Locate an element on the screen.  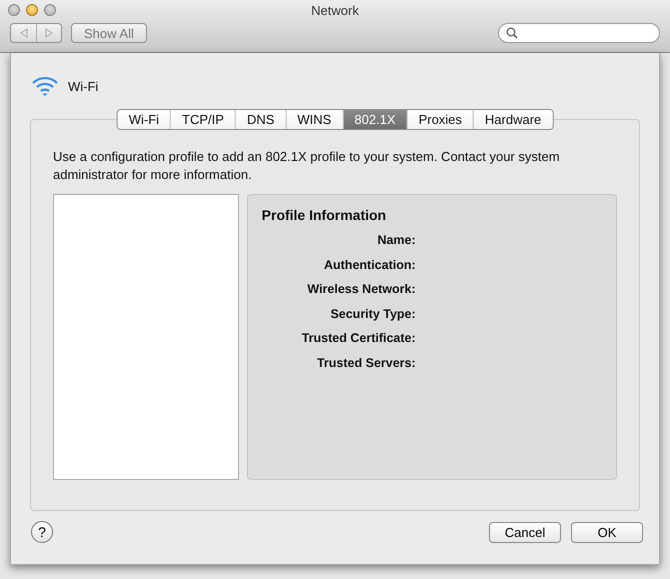
service-name: Wi-Fi is located at coordinates (83, 86).